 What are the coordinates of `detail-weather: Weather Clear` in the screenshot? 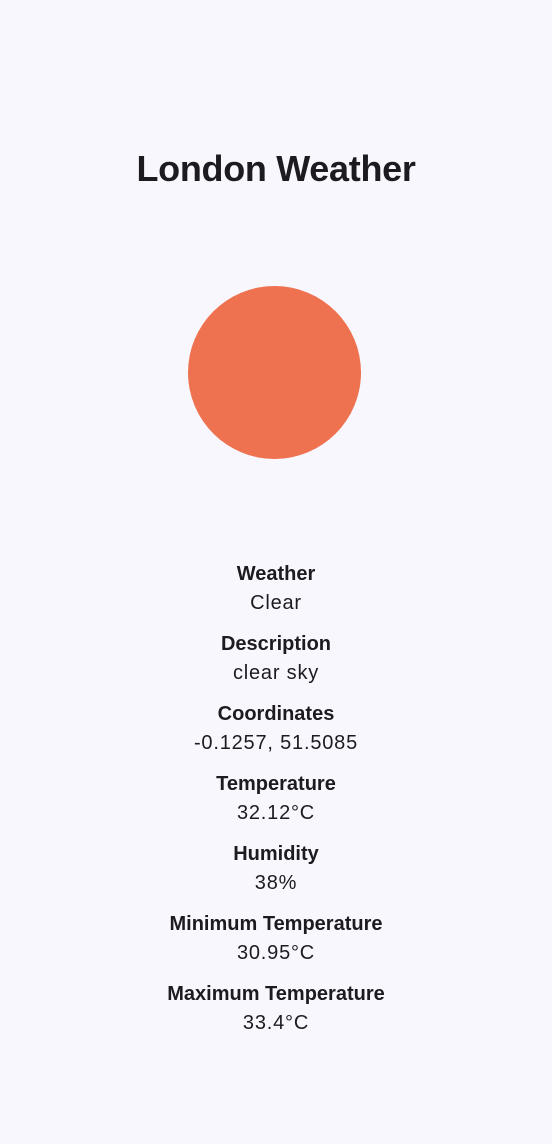 It's located at (276, 595).